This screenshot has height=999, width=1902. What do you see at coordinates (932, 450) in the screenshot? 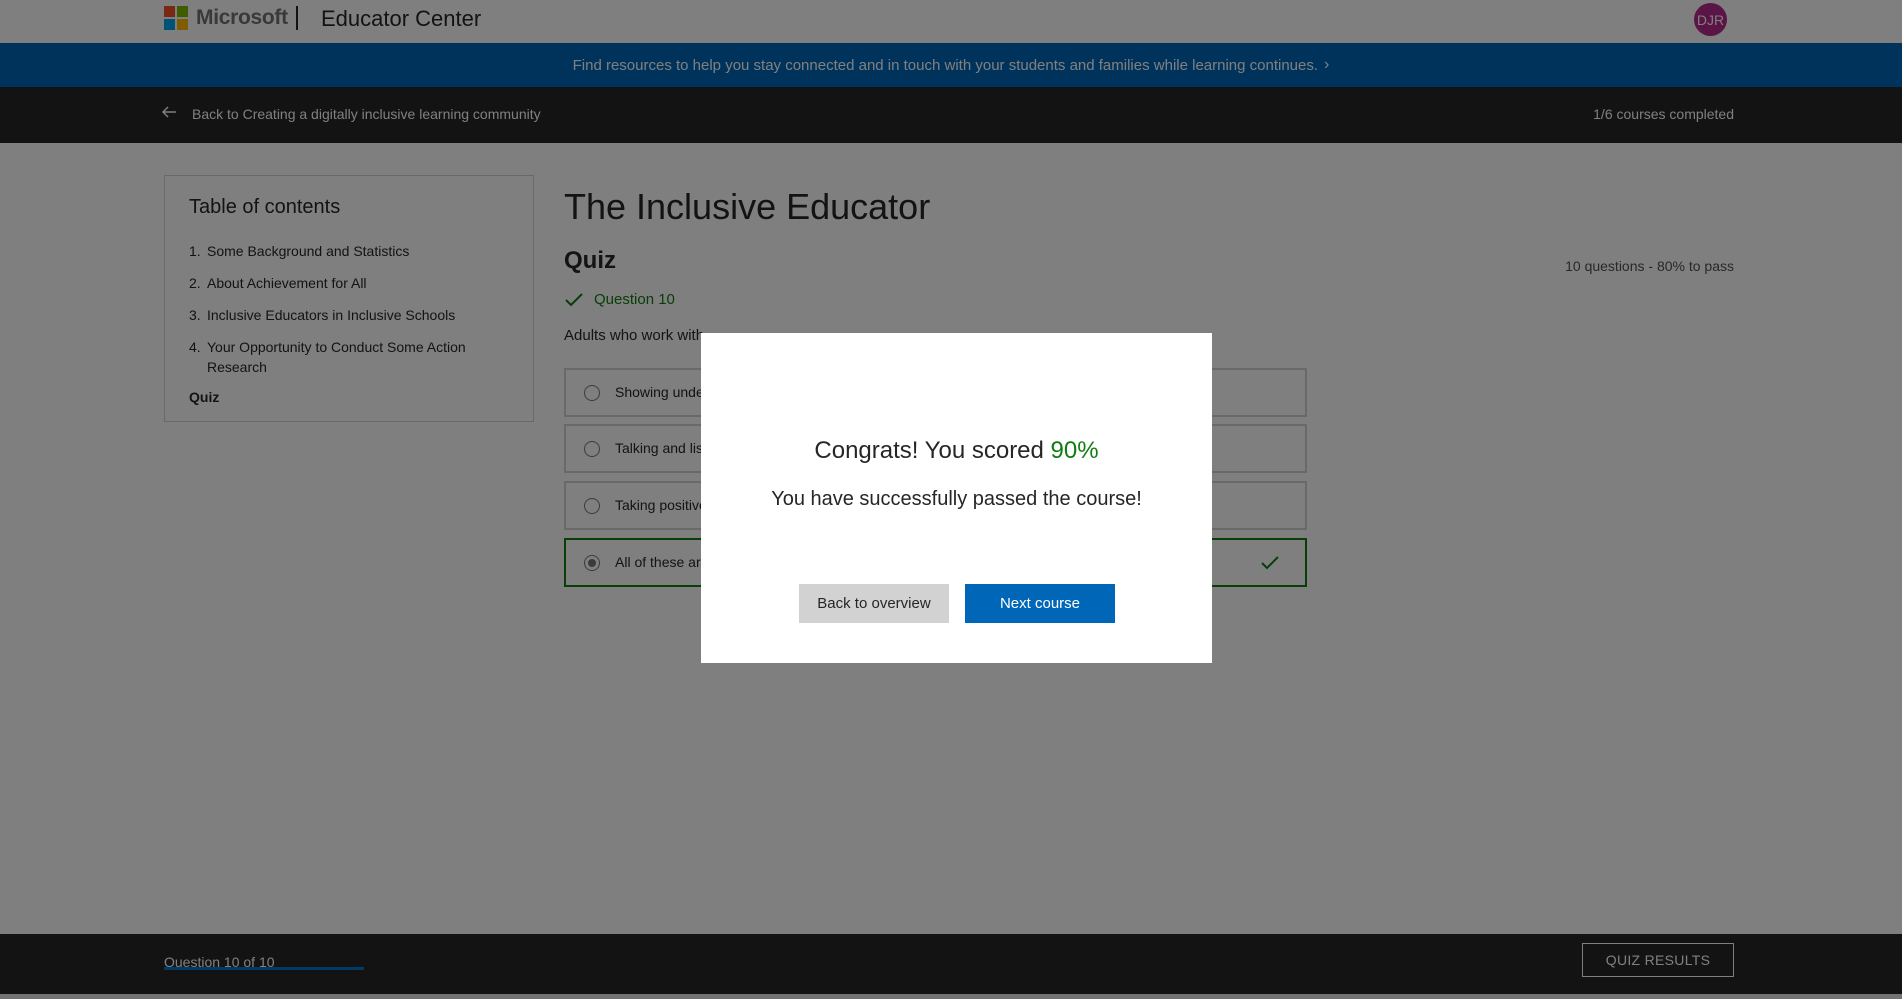
I see `result-title-prefix: Congrats! You scored` at bounding box center [932, 450].